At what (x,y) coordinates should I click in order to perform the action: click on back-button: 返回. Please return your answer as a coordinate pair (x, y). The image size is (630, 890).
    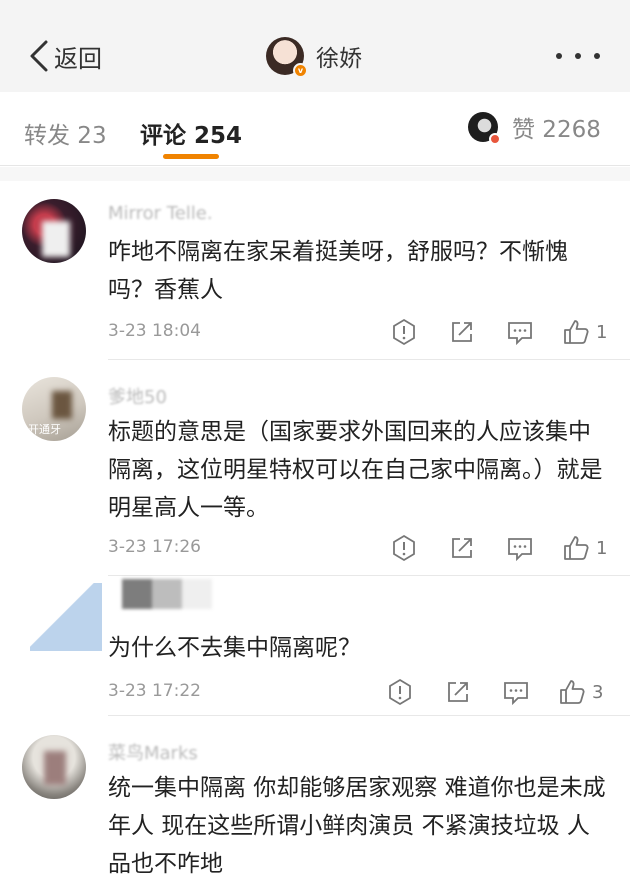
    Looking at the image, I should click on (65, 56).